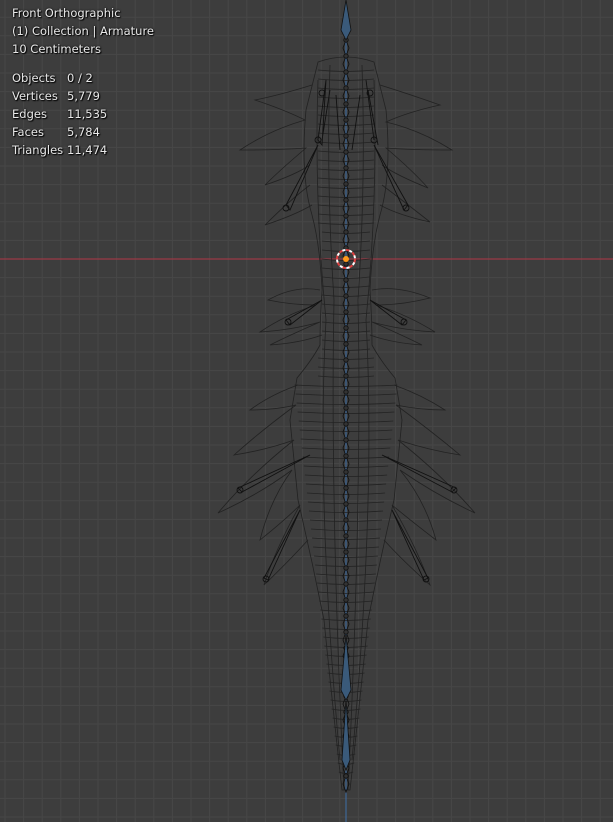 The image size is (613, 822). What do you see at coordinates (52, 78) in the screenshot?
I see `stat-row: Objects 0 / 2` at bounding box center [52, 78].